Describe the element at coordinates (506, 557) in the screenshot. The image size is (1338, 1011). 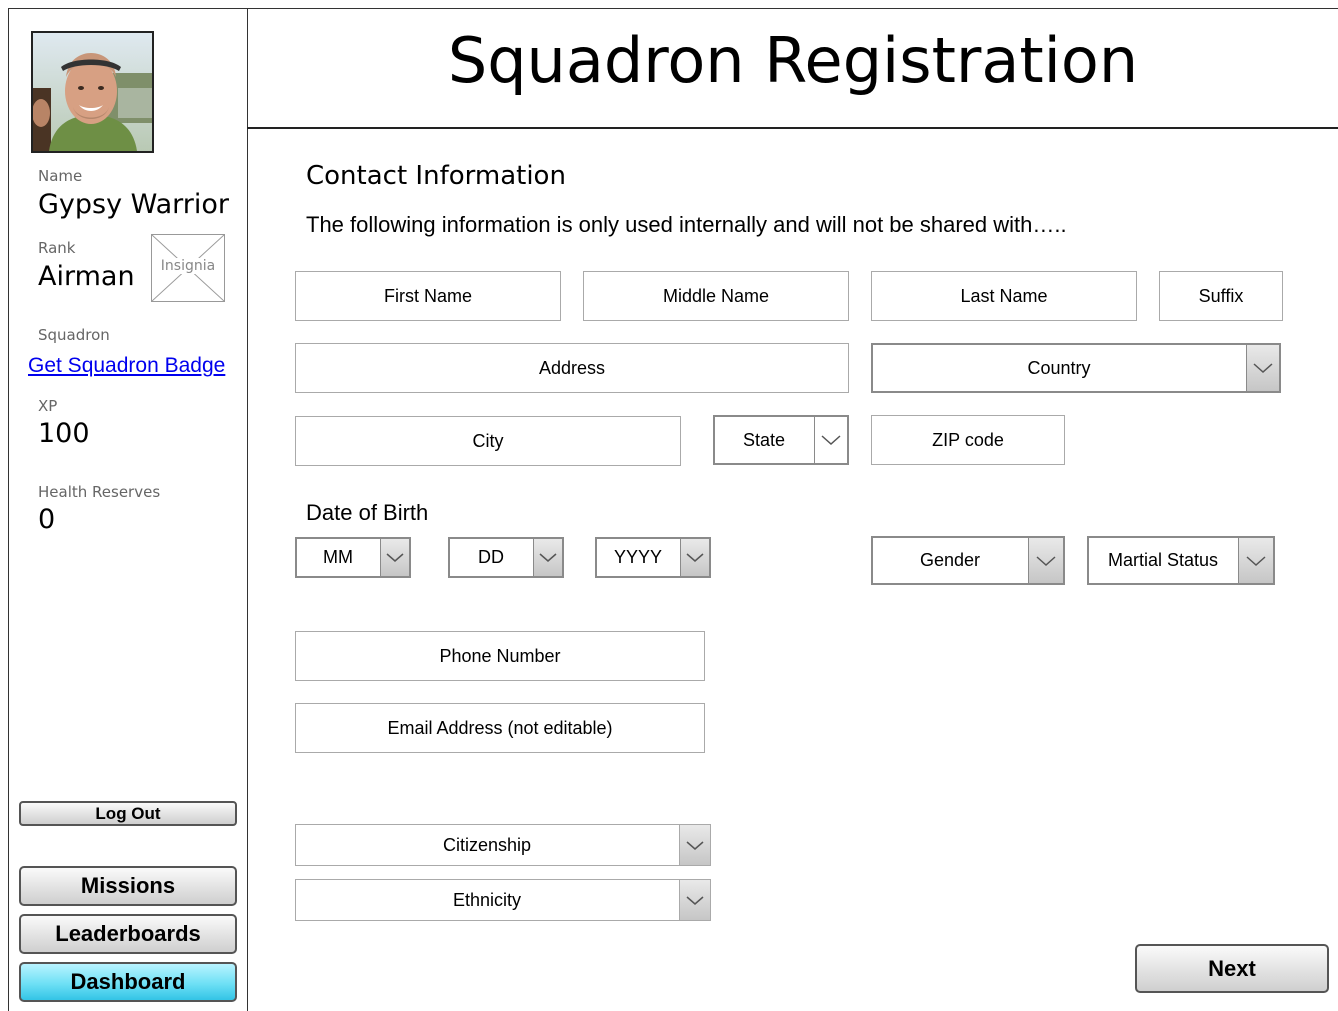
I see `dob-day-select: DD` at that location.